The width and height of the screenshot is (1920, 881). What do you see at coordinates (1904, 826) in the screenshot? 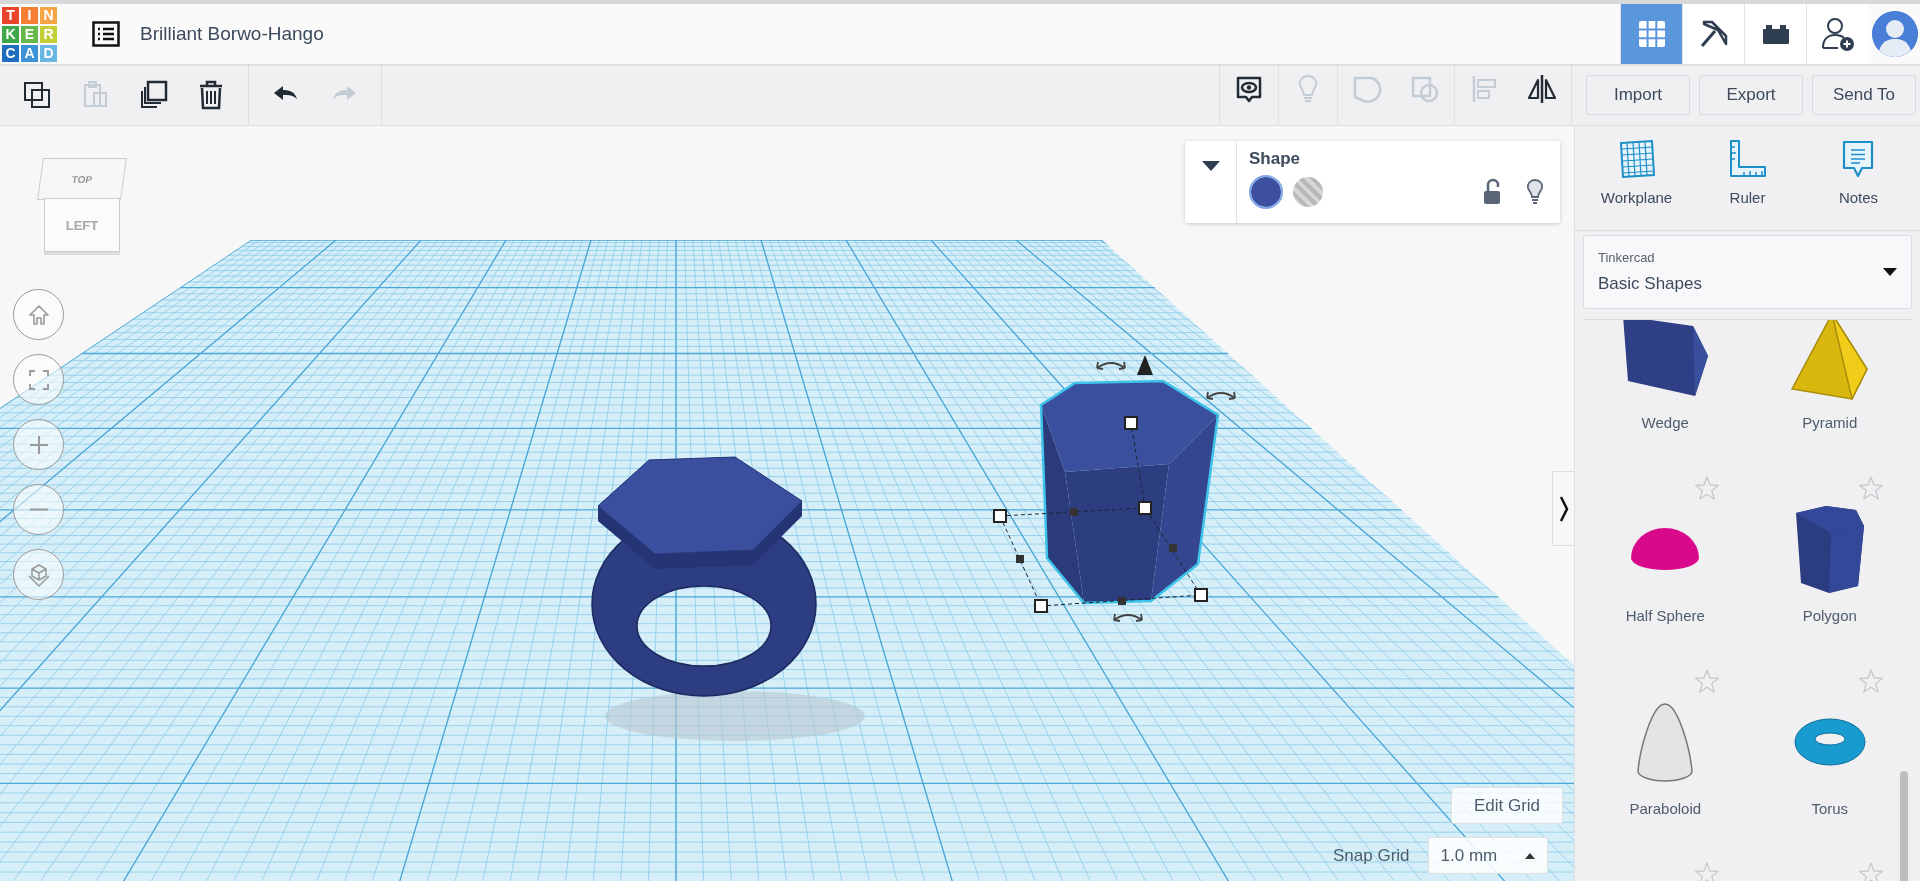
I see `scrollbar-thumb` at bounding box center [1904, 826].